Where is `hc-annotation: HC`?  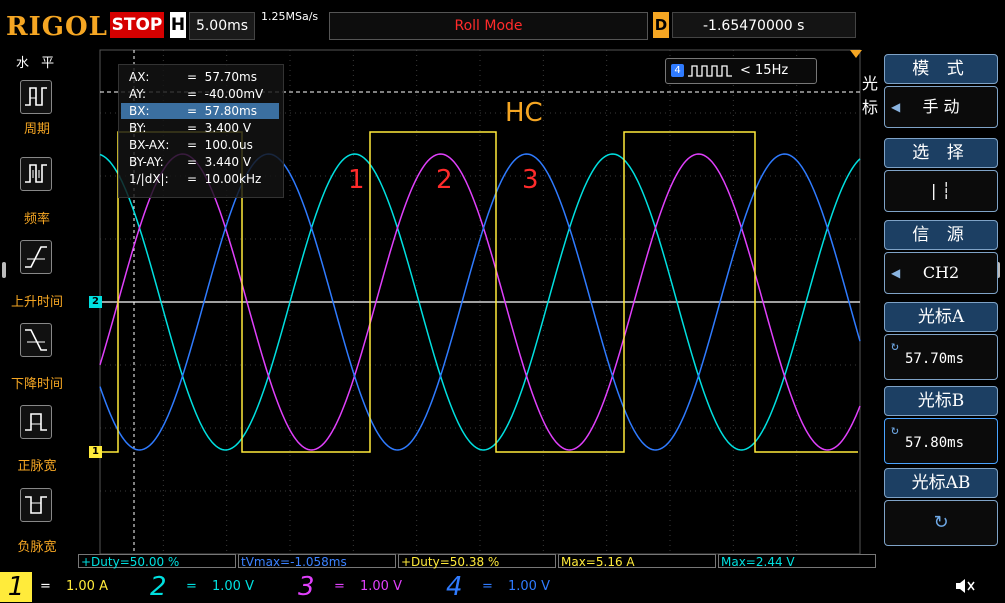
hc-annotation: HC is located at coordinates (524, 113).